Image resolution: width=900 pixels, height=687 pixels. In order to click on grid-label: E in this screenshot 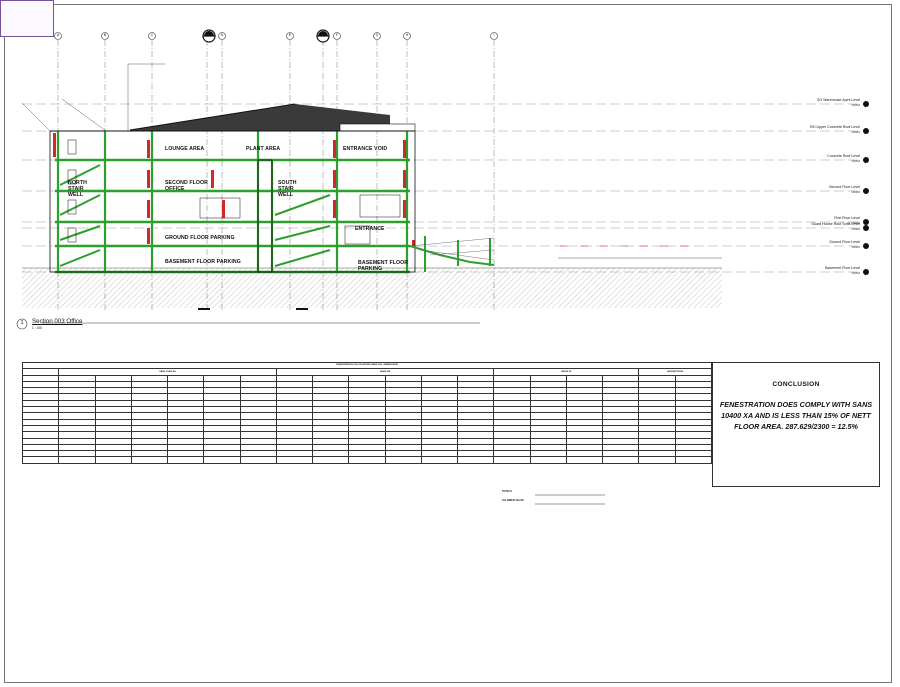, I will do `click(290, 35)`.